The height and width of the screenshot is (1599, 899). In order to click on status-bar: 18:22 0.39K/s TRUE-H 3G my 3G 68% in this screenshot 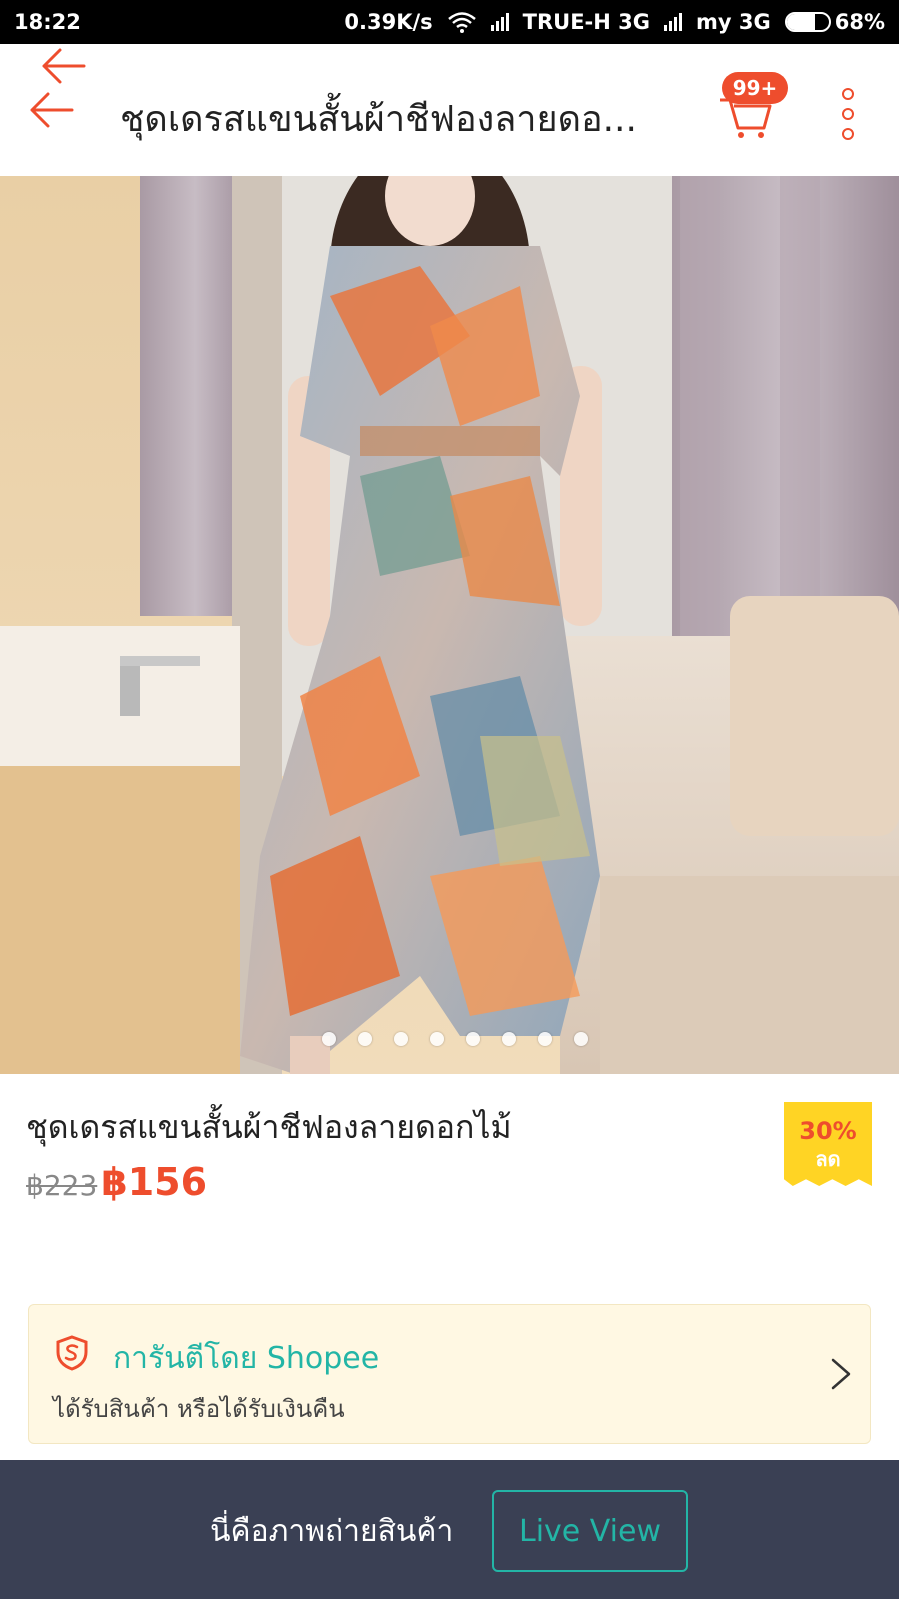, I will do `click(449, 22)`.